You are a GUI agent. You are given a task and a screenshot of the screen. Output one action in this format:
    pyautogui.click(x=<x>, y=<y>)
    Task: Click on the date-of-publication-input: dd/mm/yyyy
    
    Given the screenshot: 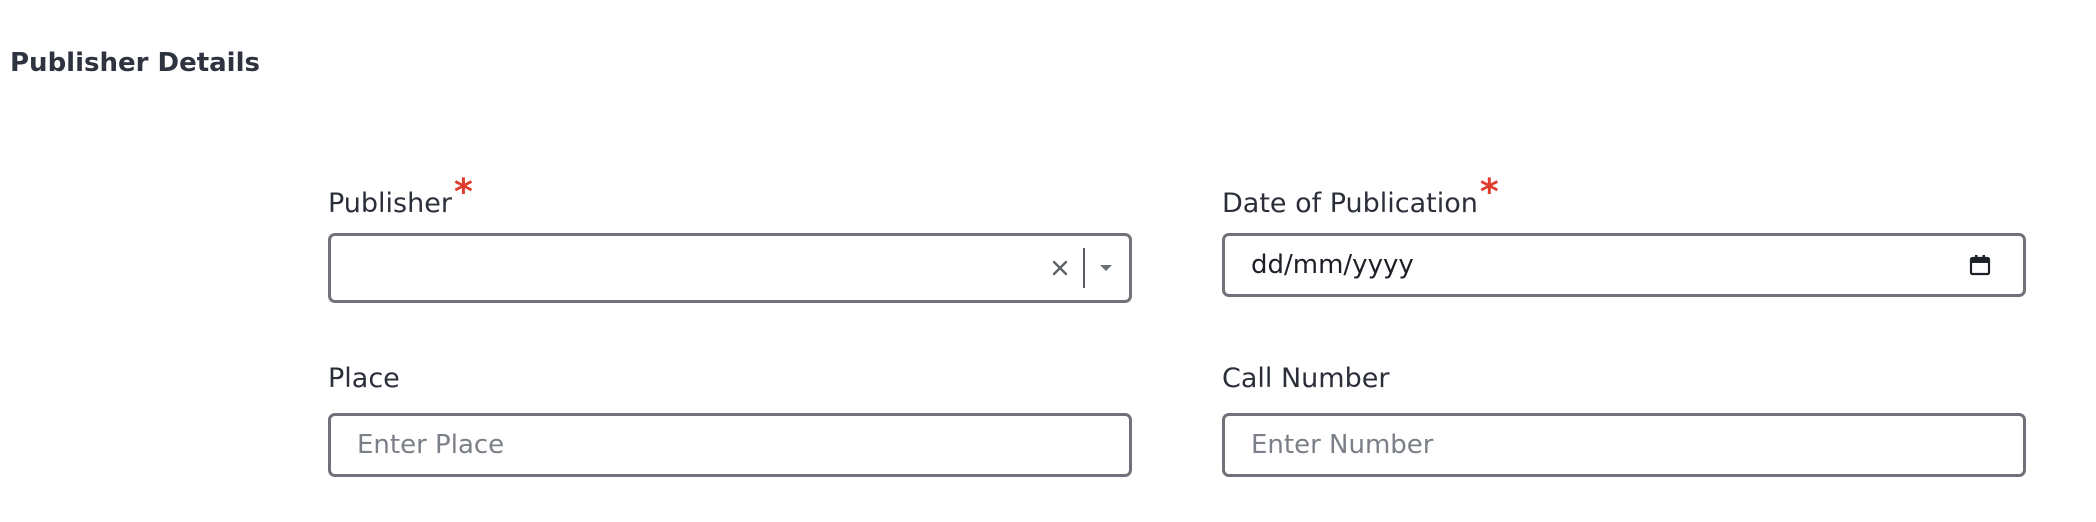 What is the action you would take?
    pyautogui.click(x=1624, y=265)
    